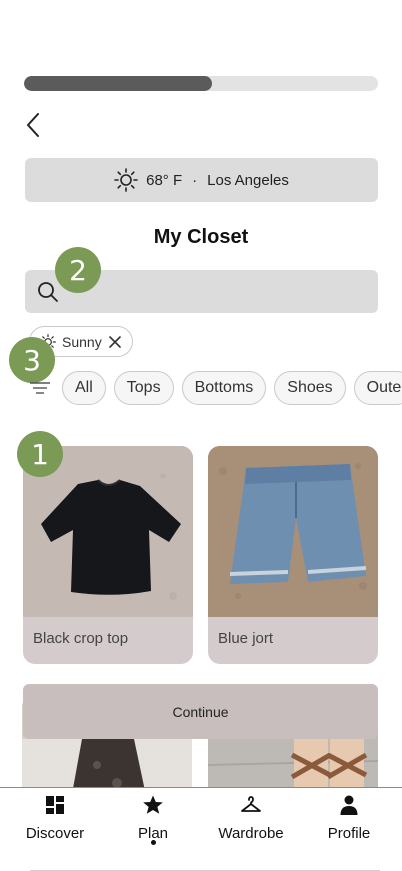 The image size is (402, 871). What do you see at coordinates (32, 360) in the screenshot?
I see `step-badge-3: 3` at bounding box center [32, 360].